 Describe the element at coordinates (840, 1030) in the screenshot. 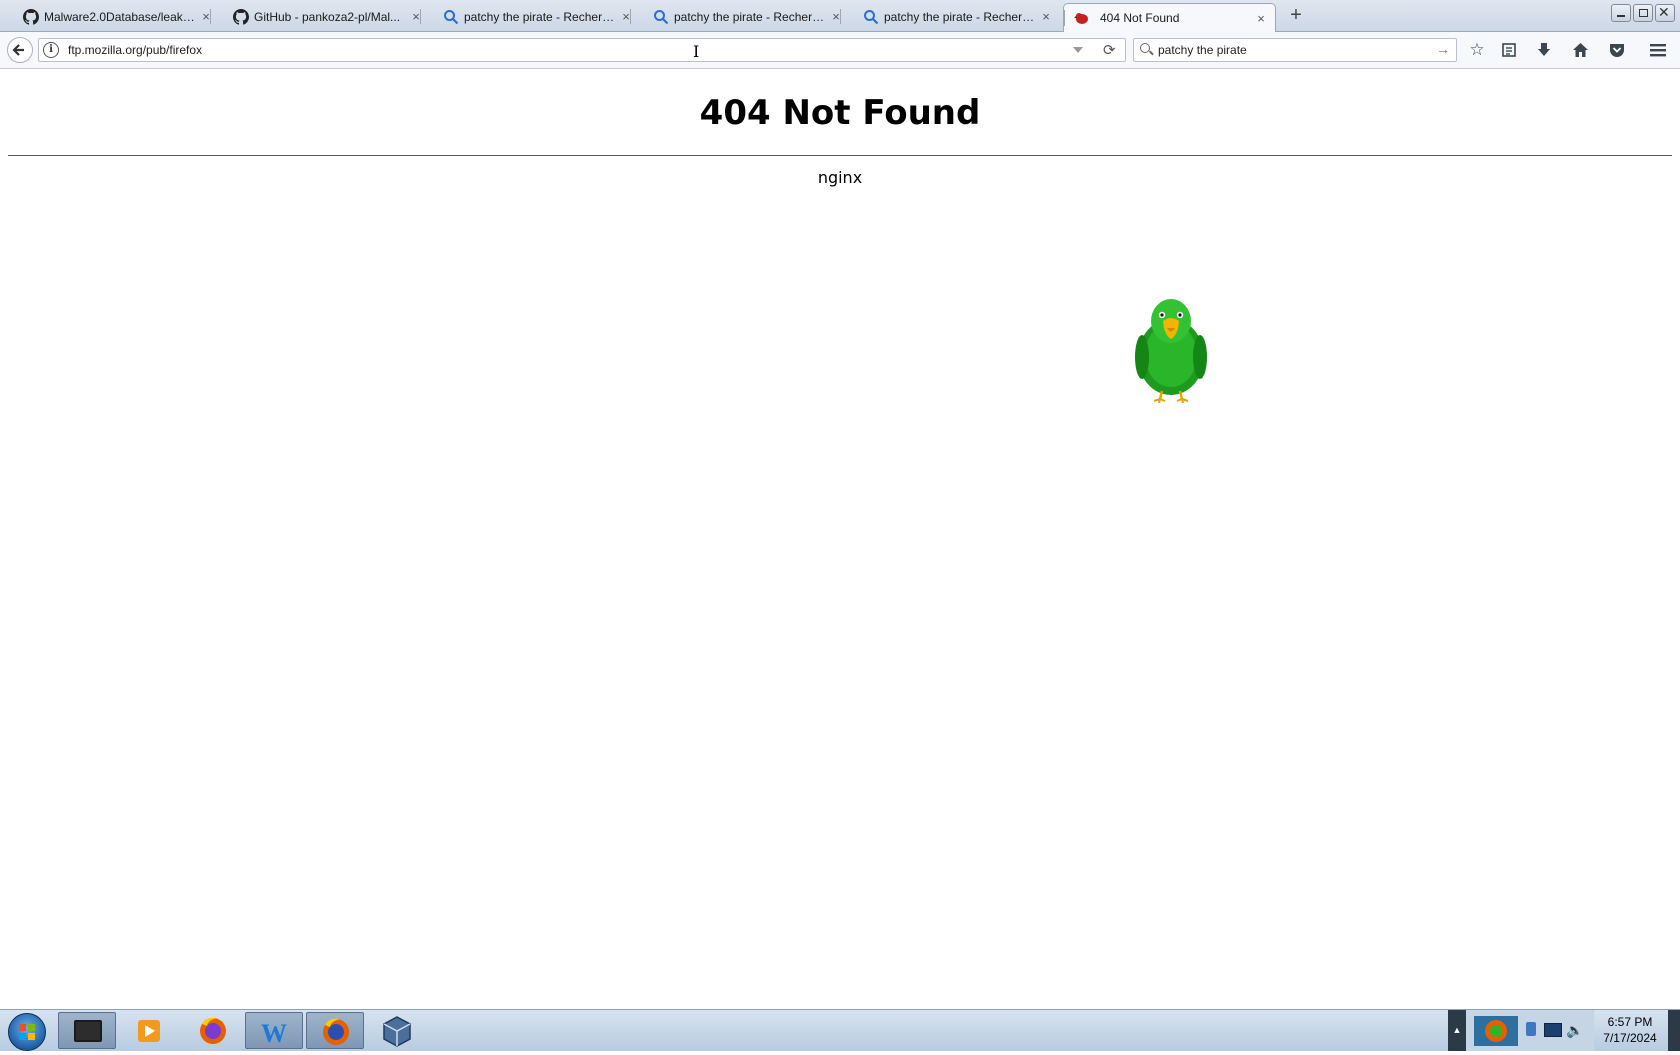

I see `taskbar: W ▲ 🔈 6:57 PM 7/17/2024` at that location.